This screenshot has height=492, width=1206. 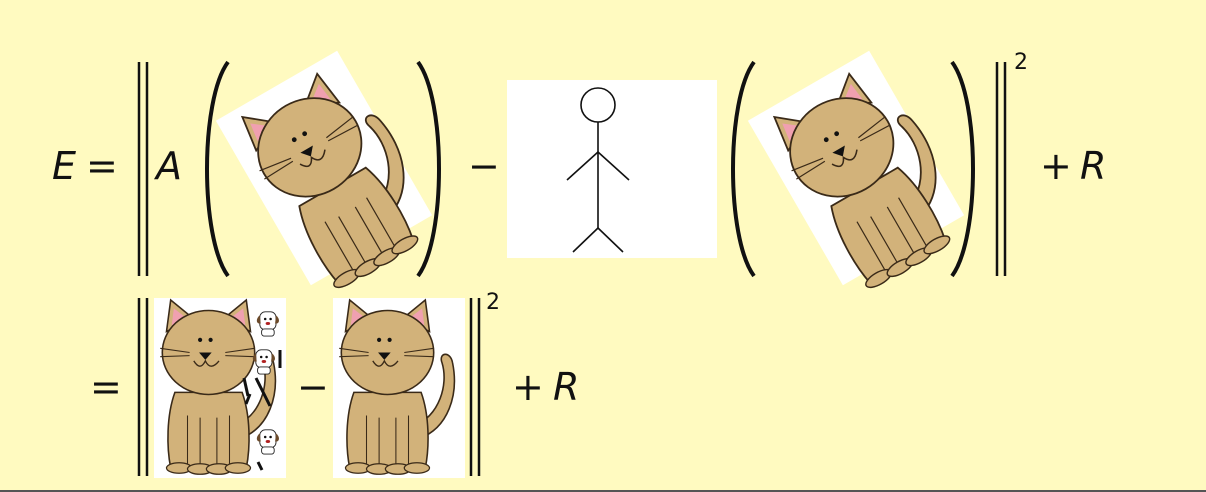 What do you see at coordinates (1093, 166) in the screenshot?
I see `regularizer-r: R` at bounding box center [1093, 166].